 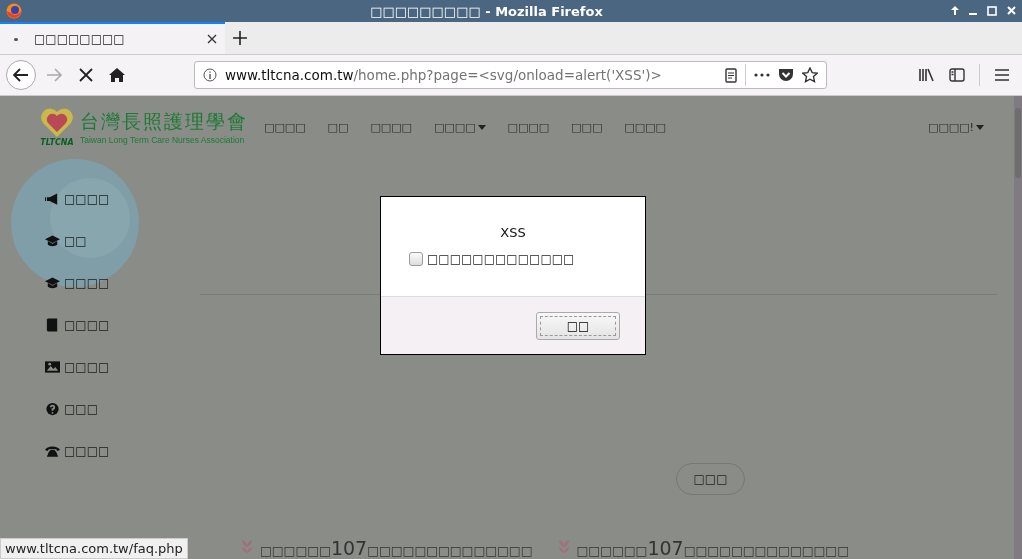 What do you see at coordinates (992, 11) in the screenshot?
I see `maximize-icon` at bounding box center [992, 11].